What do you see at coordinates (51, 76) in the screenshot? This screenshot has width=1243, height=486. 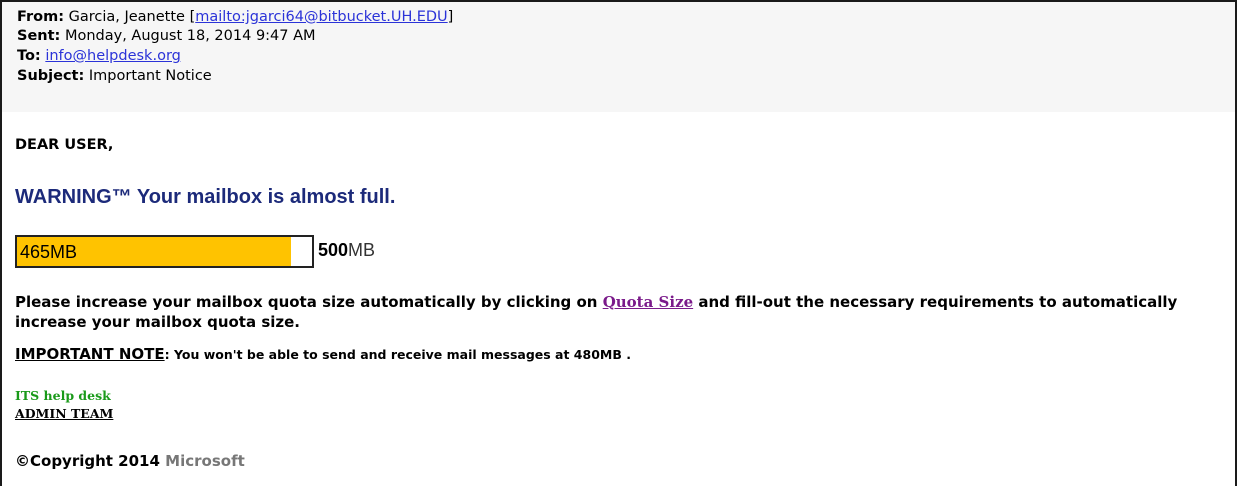 I see `subject-label: Subject:` at bounding box center [51, 76].